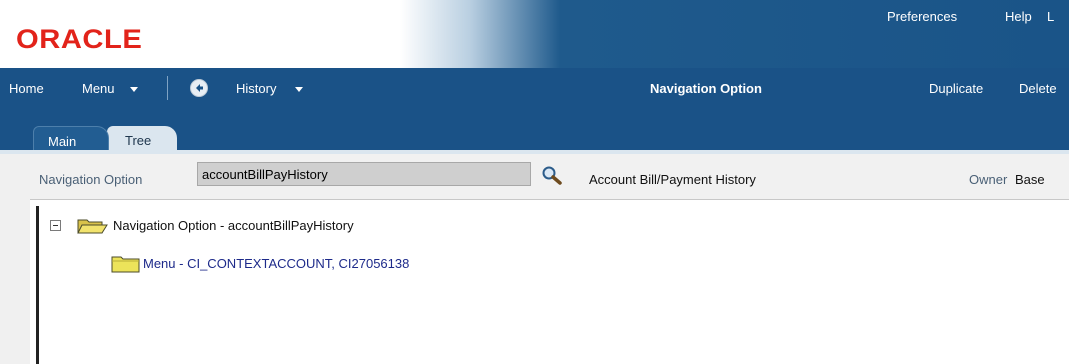 This screenshot has height=364, width=1069. Describe the element at coordinates (126, 265) in the screenshot. I see `folder-icon` at that location.